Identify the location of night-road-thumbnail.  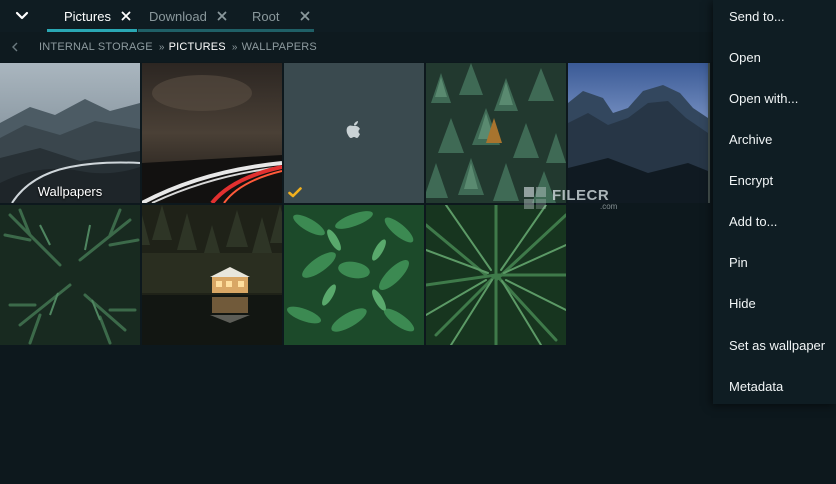
(212, 133).